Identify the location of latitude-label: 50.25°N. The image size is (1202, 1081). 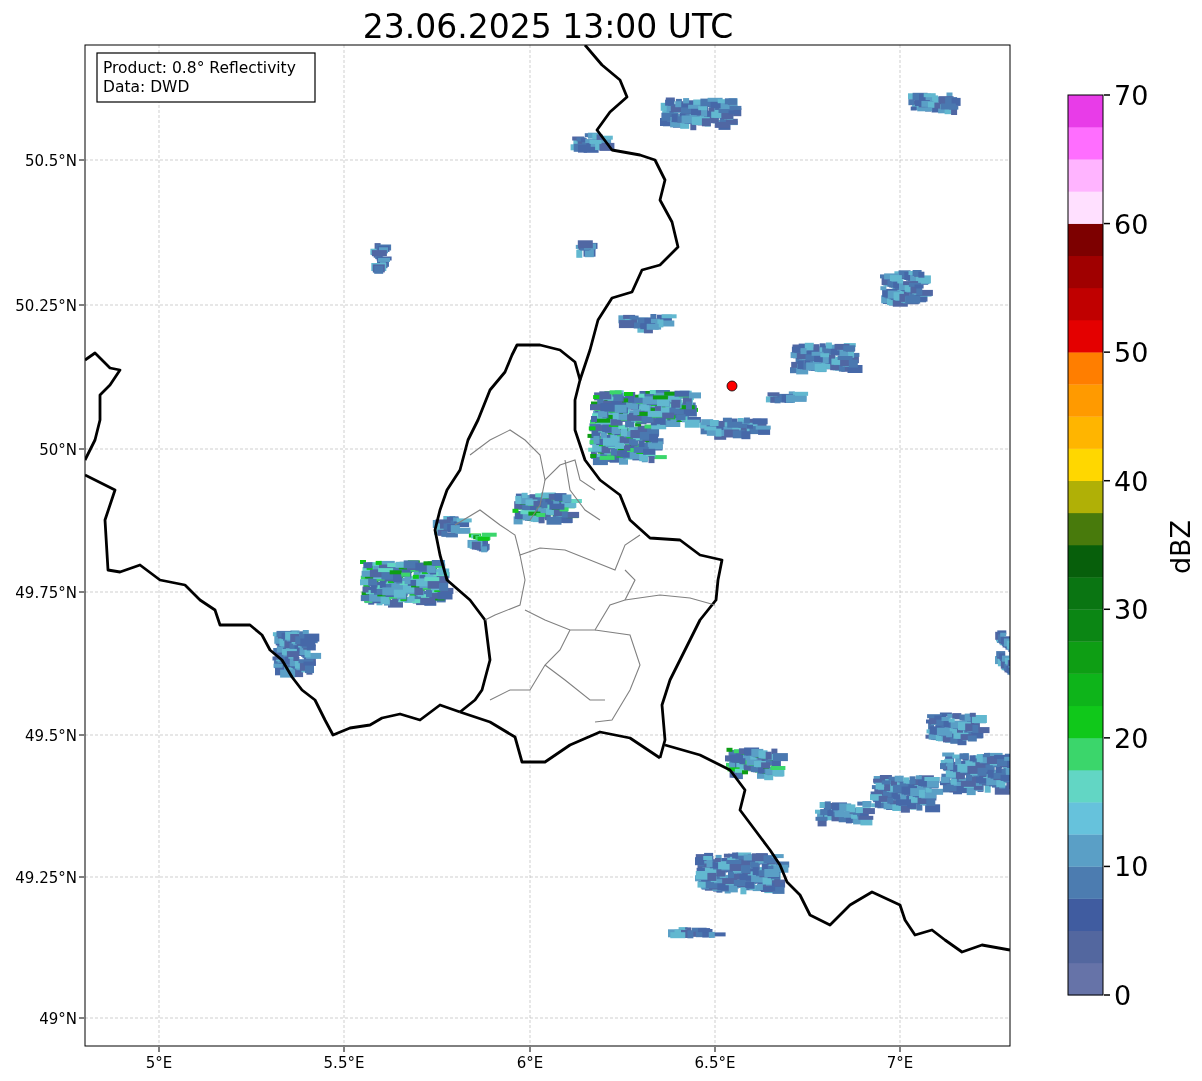
(46, 306).